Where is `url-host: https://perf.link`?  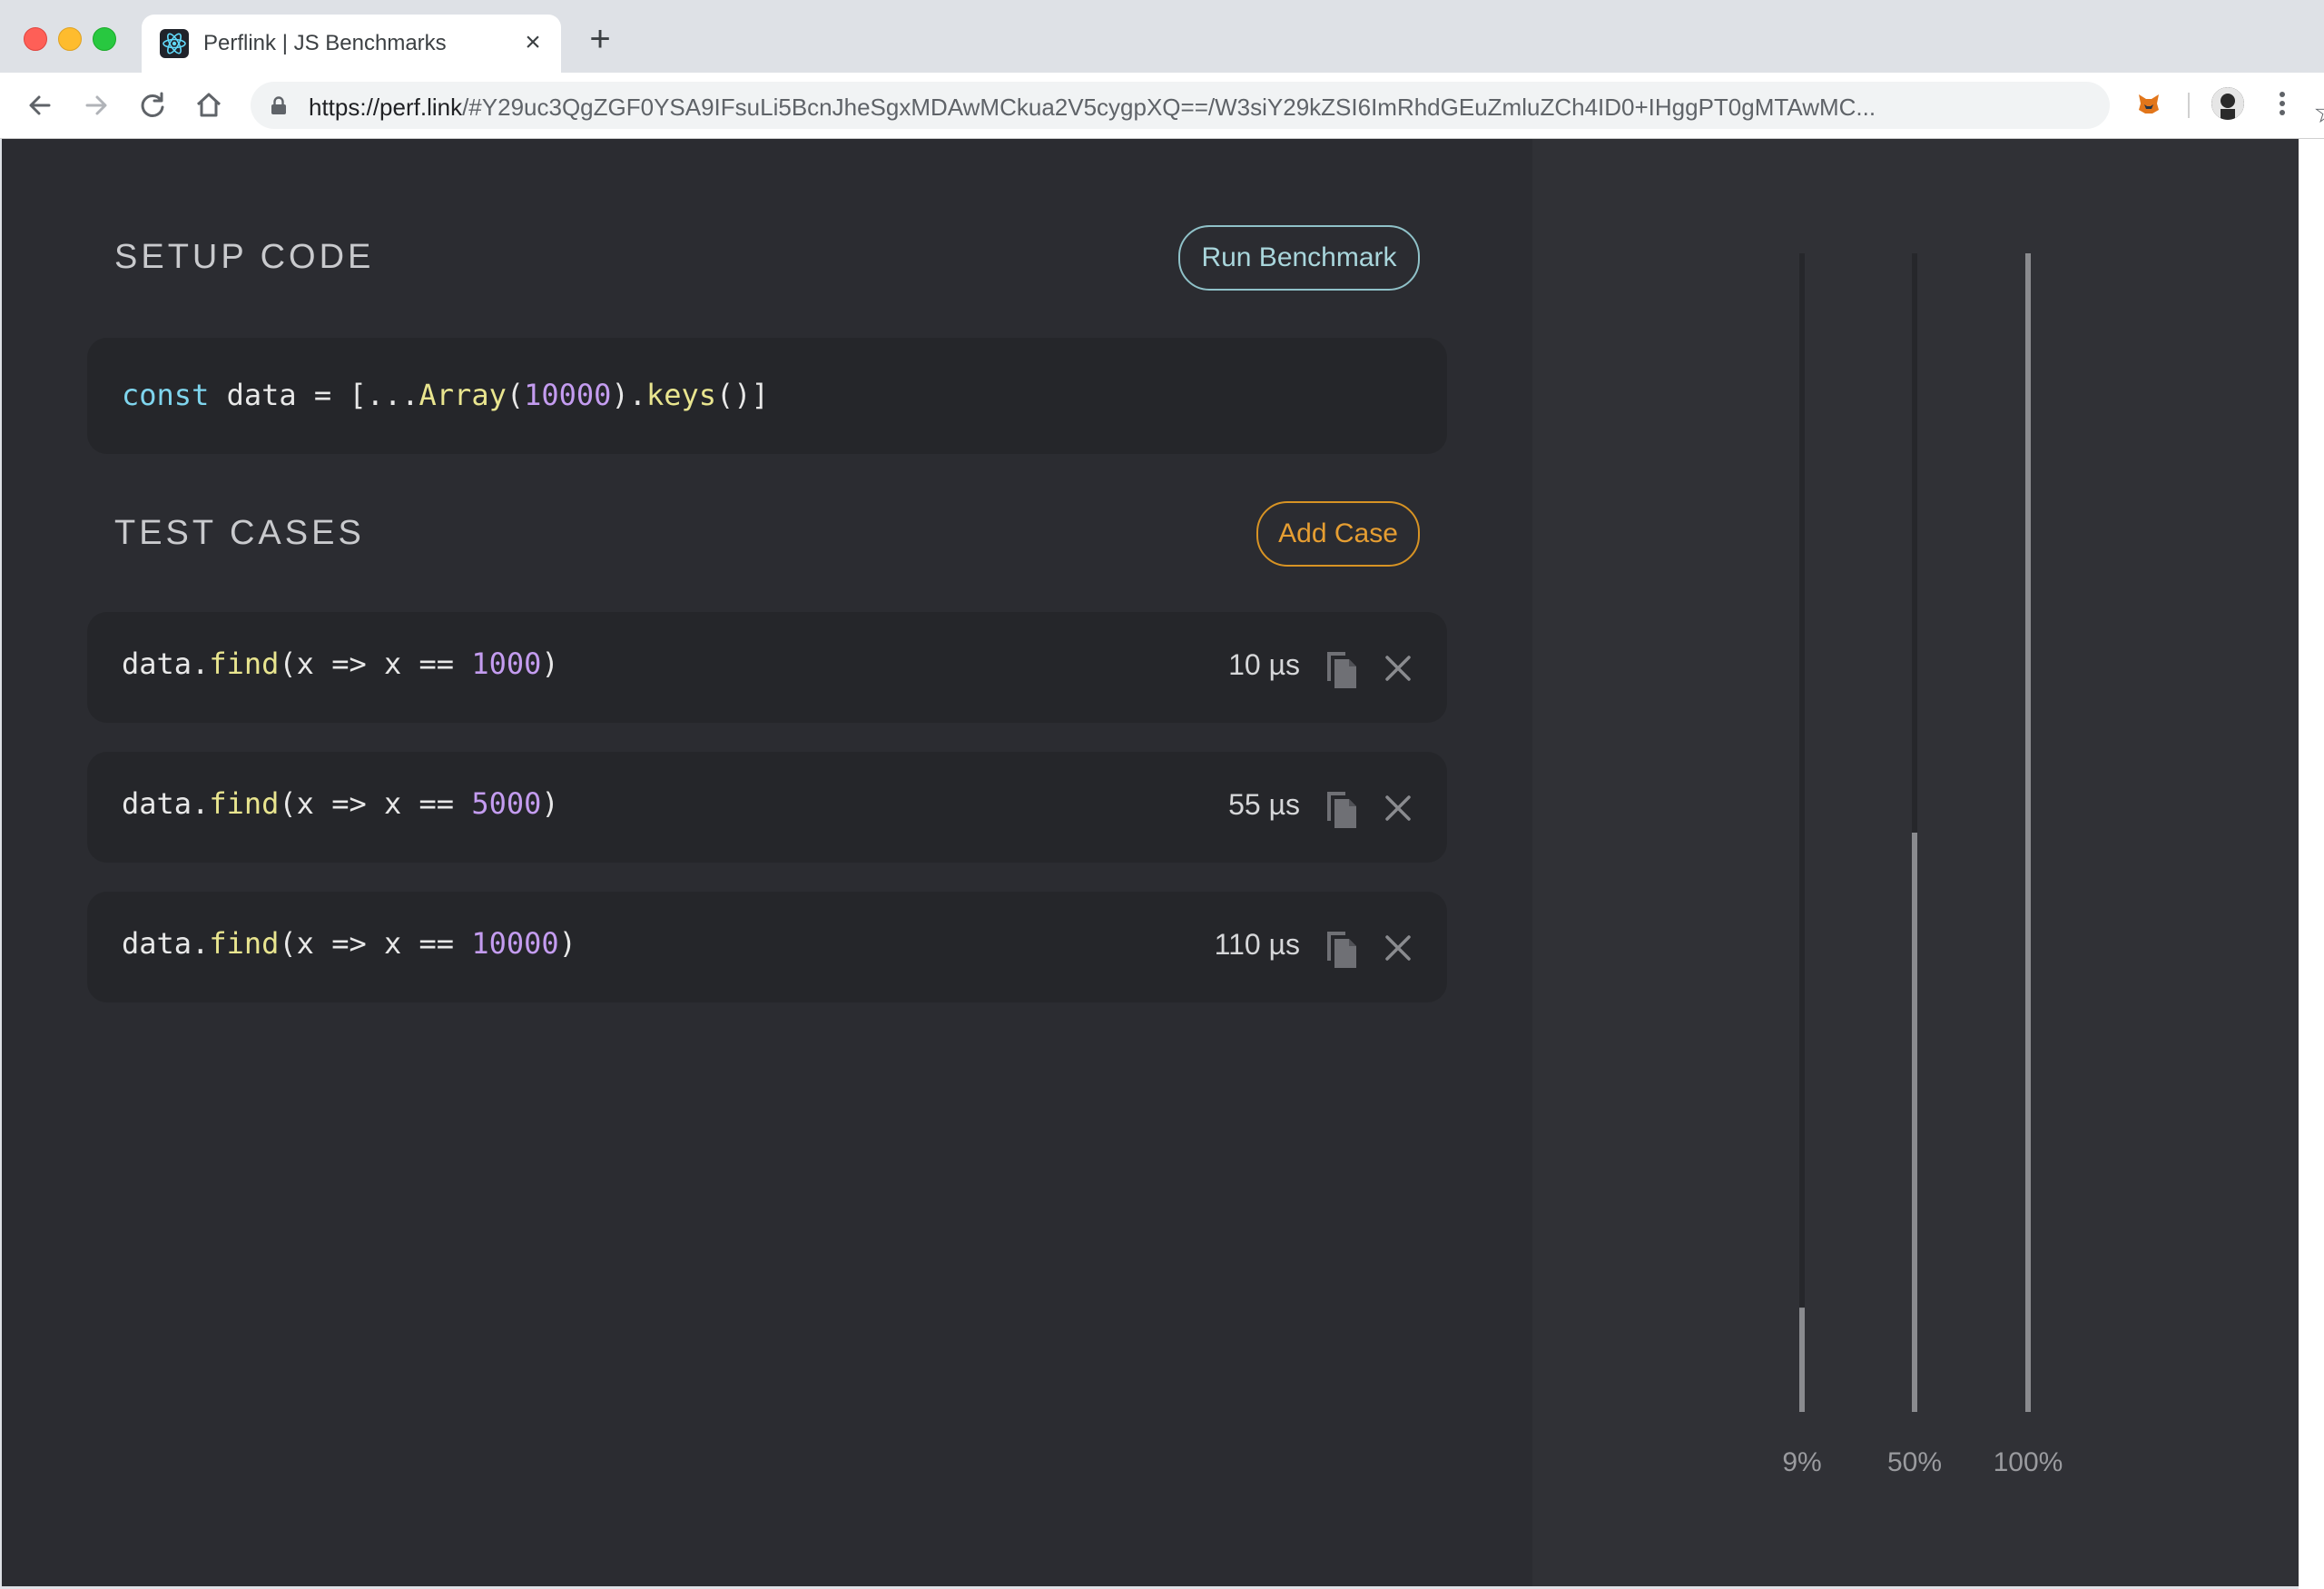
url-host: https://perf.link is located at coordinates (386, 107).